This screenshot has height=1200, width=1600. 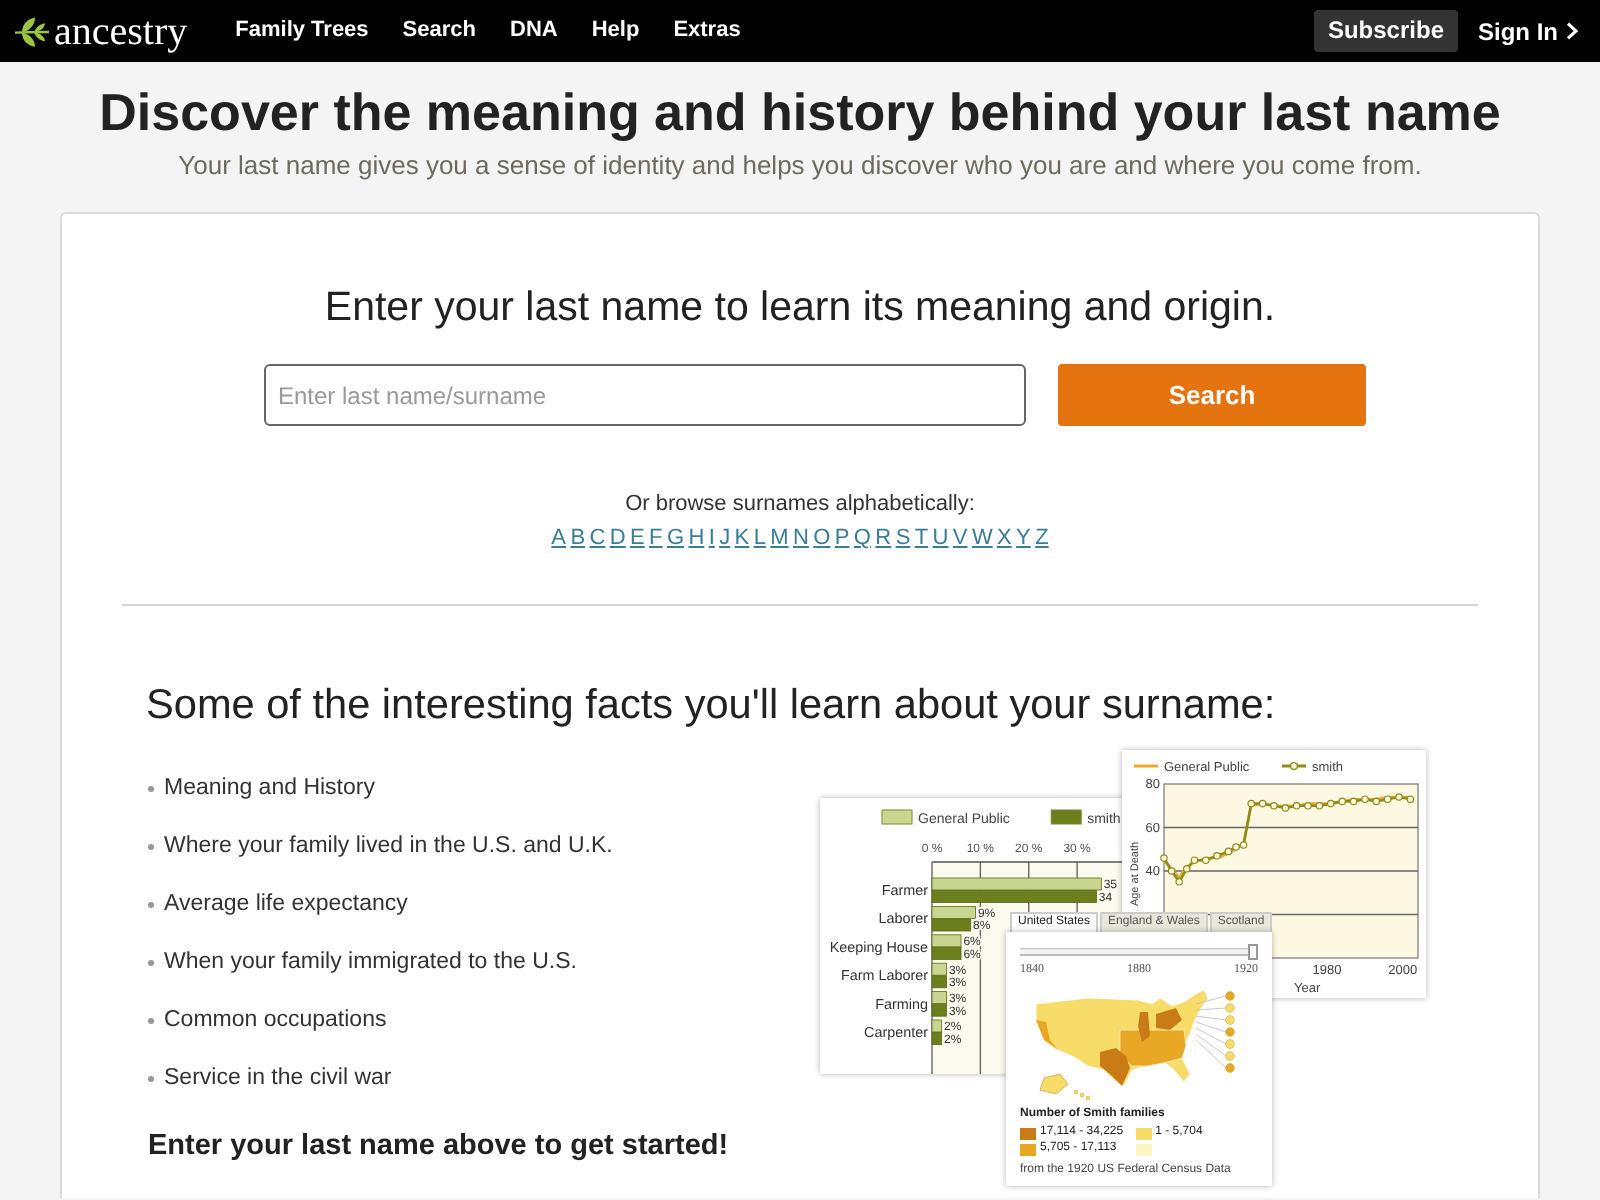 I want to click on page-subtitle: Your last name gives you a sense of identity and helps you discover who you are and where you come from., so click(x=800, y=166).